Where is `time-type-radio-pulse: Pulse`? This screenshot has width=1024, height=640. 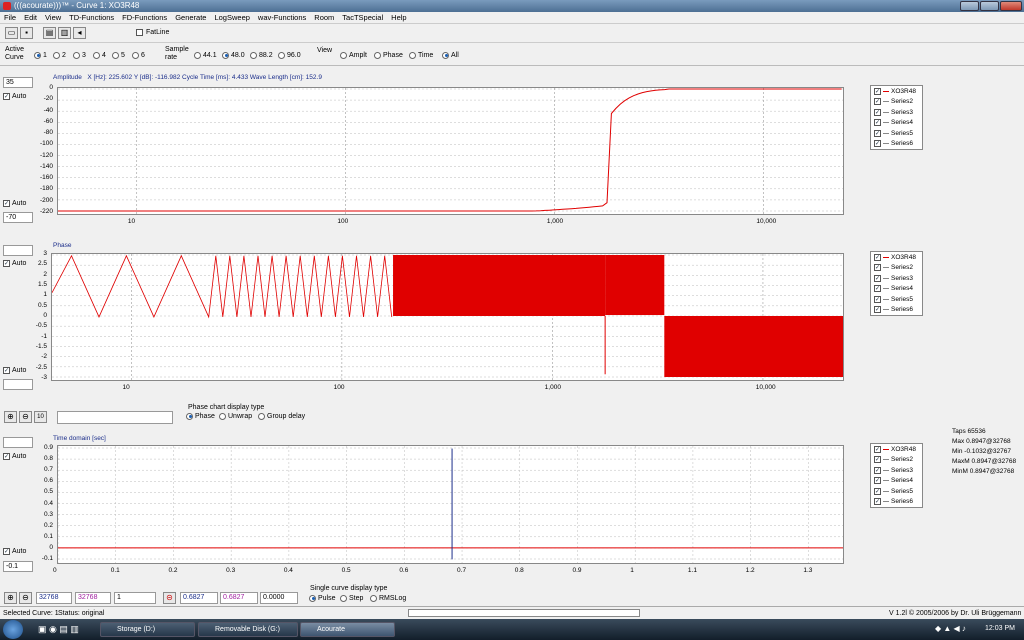 time-type-radio-pulse: Pulse is located at coordinates (322, 598).